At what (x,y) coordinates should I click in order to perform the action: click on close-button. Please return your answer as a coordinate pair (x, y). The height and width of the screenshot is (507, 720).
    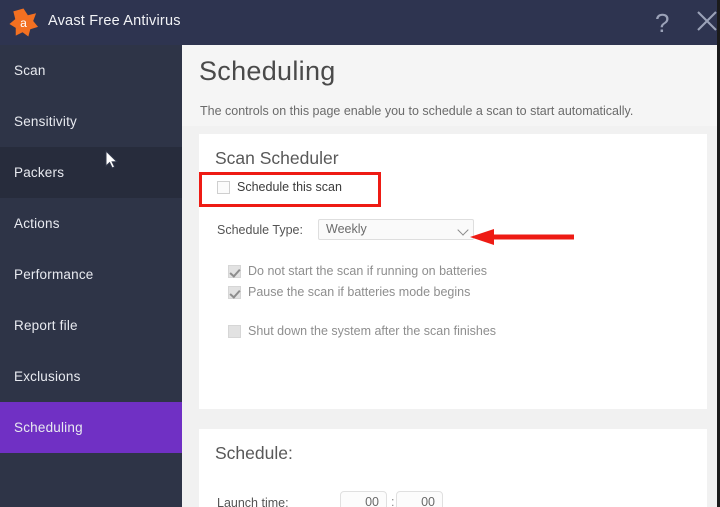
    Looking at the image, I should click on (706, 21).